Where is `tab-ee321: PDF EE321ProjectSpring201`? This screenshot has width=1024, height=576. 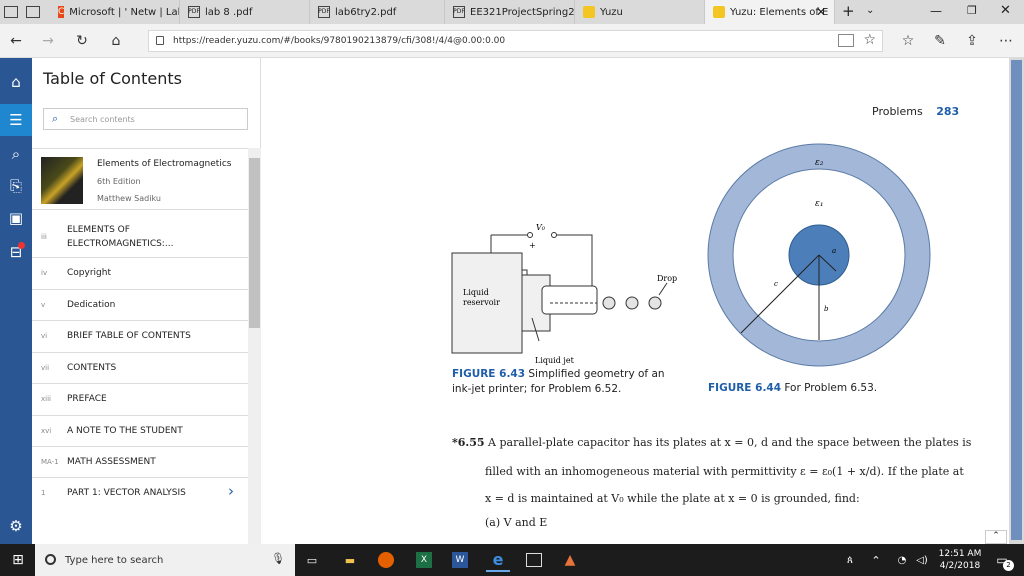 tab-ee321: PDF EE321ProjectSpring201 is located at coordinates (510, 12).